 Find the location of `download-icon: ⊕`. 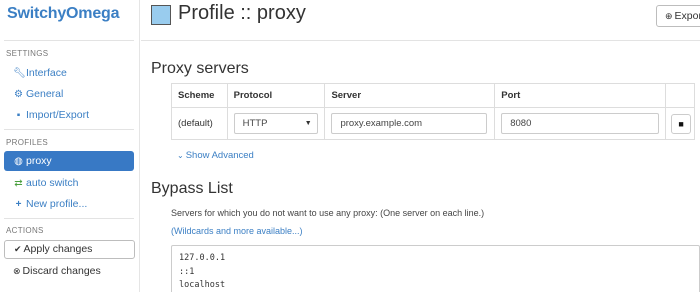

download-icon: ⊕ is located at coordinates (669, 16).